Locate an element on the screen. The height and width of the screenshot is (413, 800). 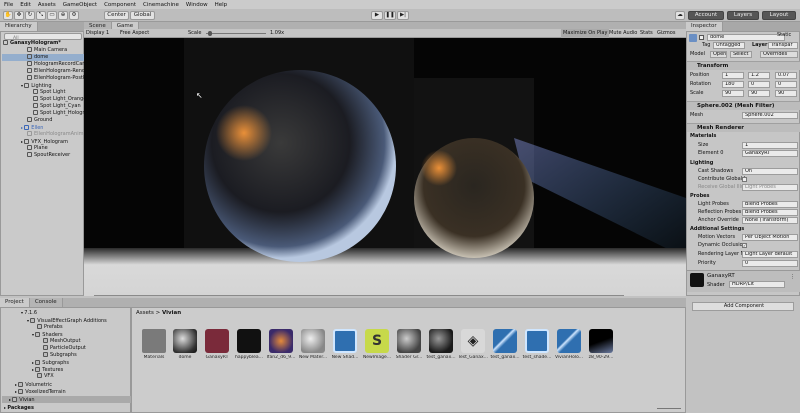
hierarchy-scene: GanaxyHologram* is located at coordinates (32, 43).